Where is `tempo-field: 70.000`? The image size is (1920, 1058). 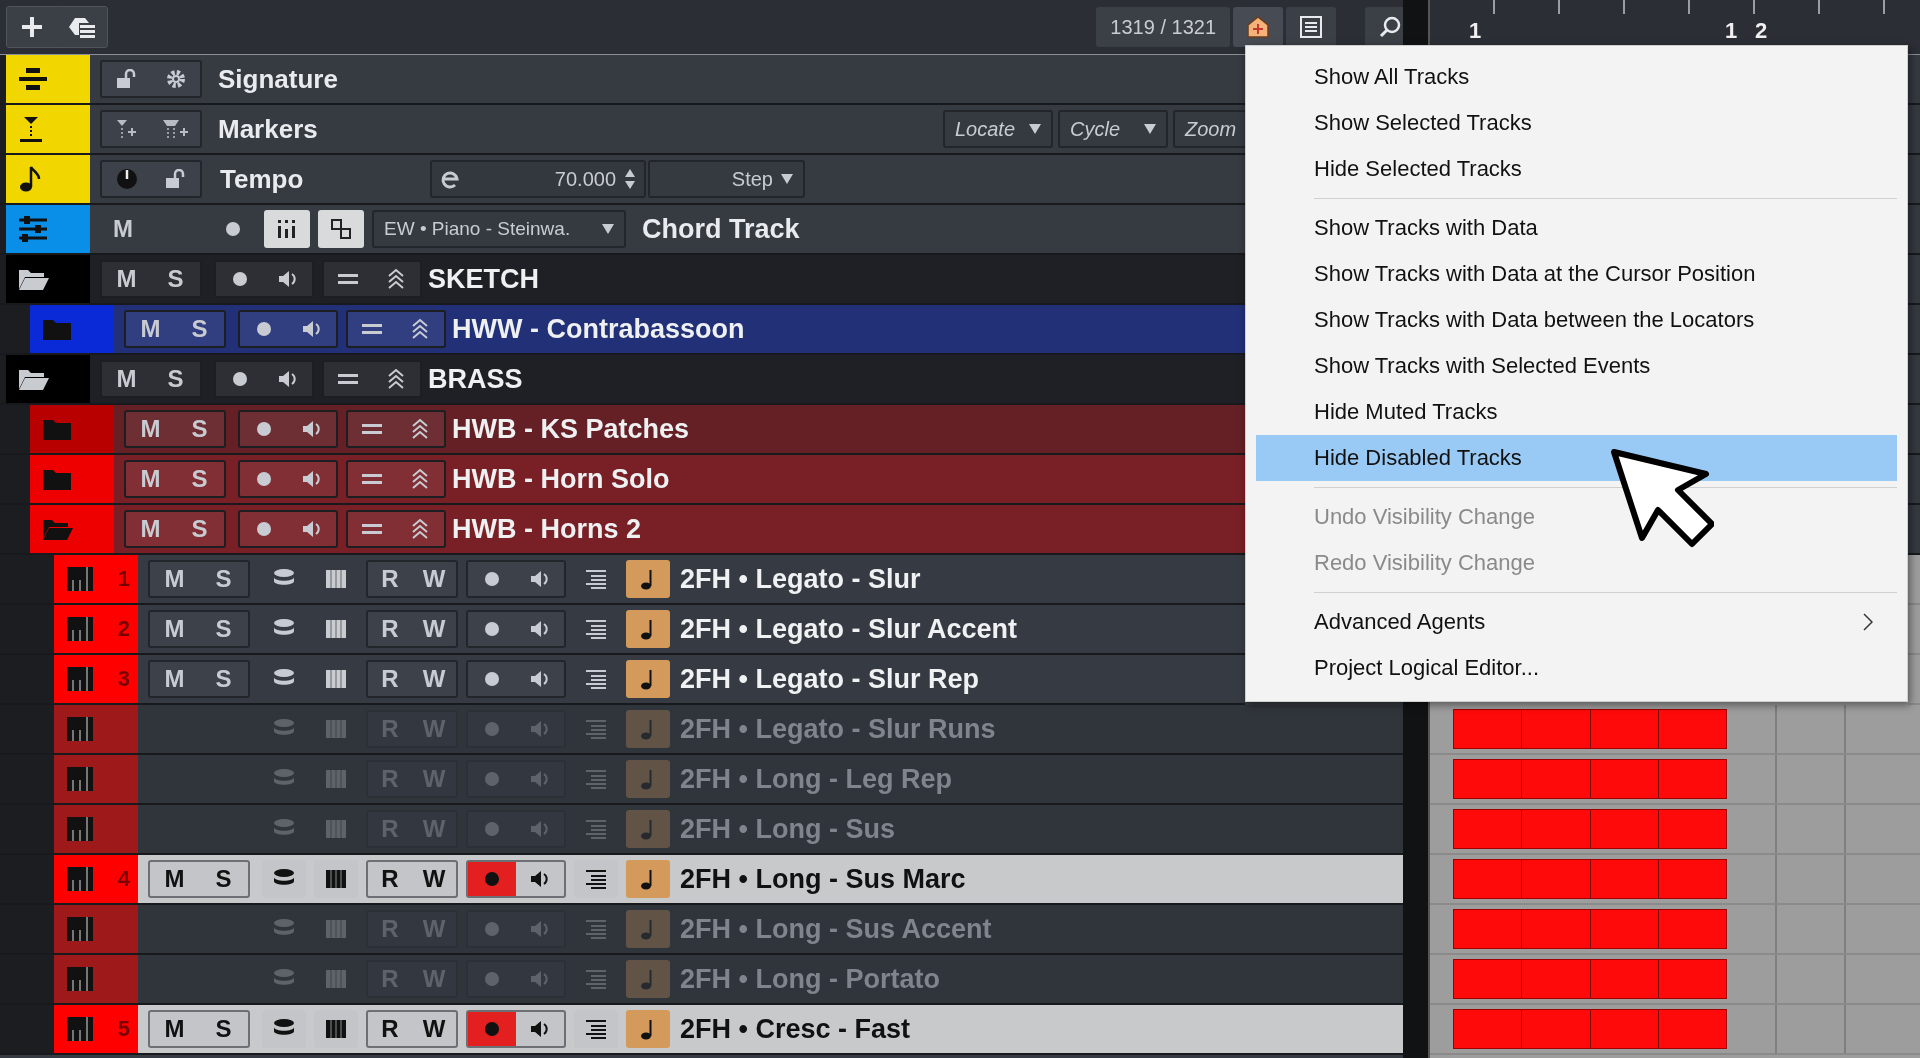
tempo-field: 70.000 is located at coordinates (538, 179).